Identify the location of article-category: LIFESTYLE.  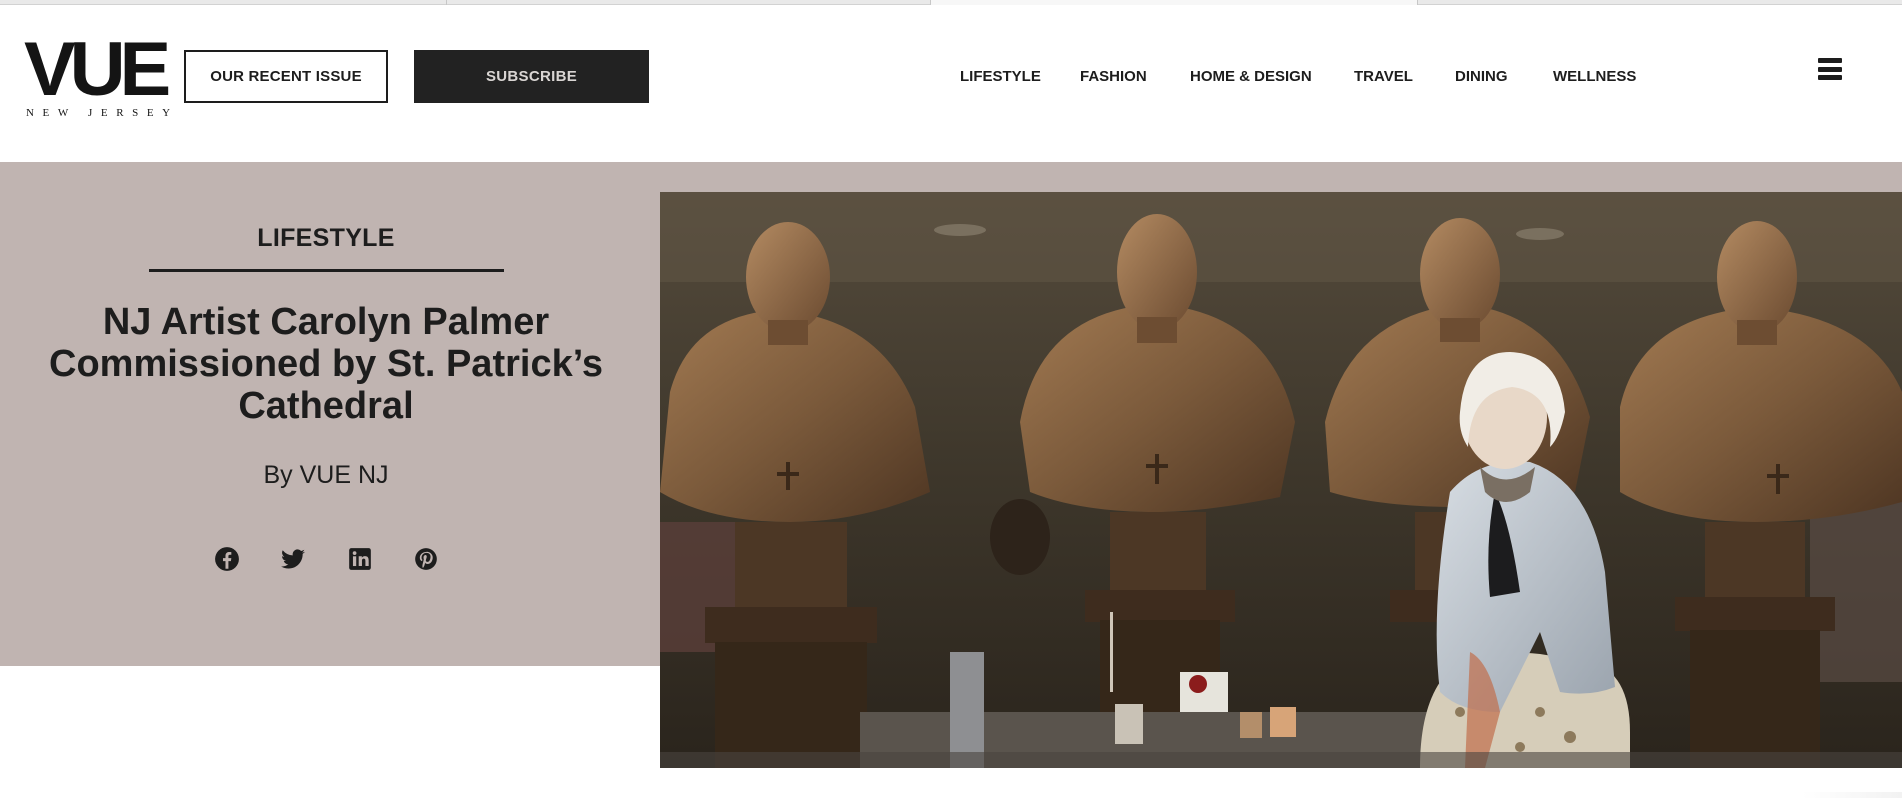
(326, 238).